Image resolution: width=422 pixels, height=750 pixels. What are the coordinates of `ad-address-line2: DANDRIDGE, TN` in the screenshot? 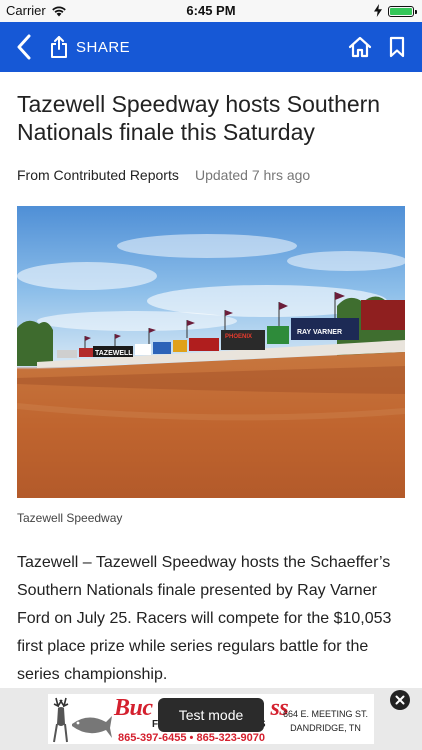 It's located at (325, 728).